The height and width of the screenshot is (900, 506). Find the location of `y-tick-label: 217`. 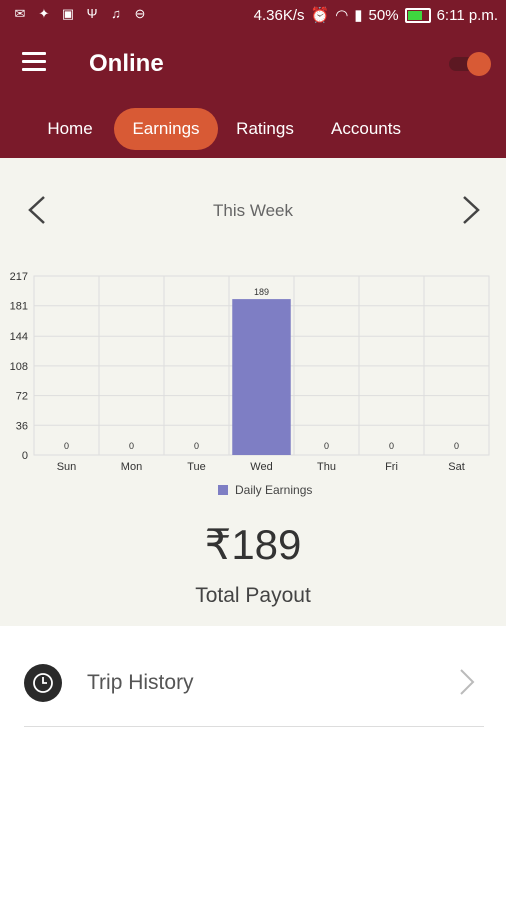

y-tick-label: 217 is located at coordinates (19, 277).